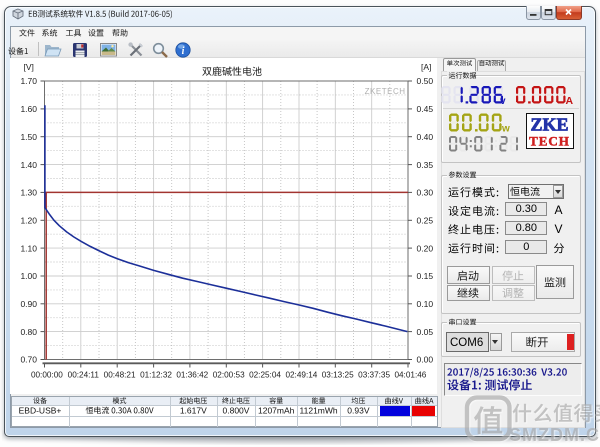  What do you see at coordinates (410, 374) in the screenshot?
I see `svg-text: 04:01:46` at bounding box center [410, 374].